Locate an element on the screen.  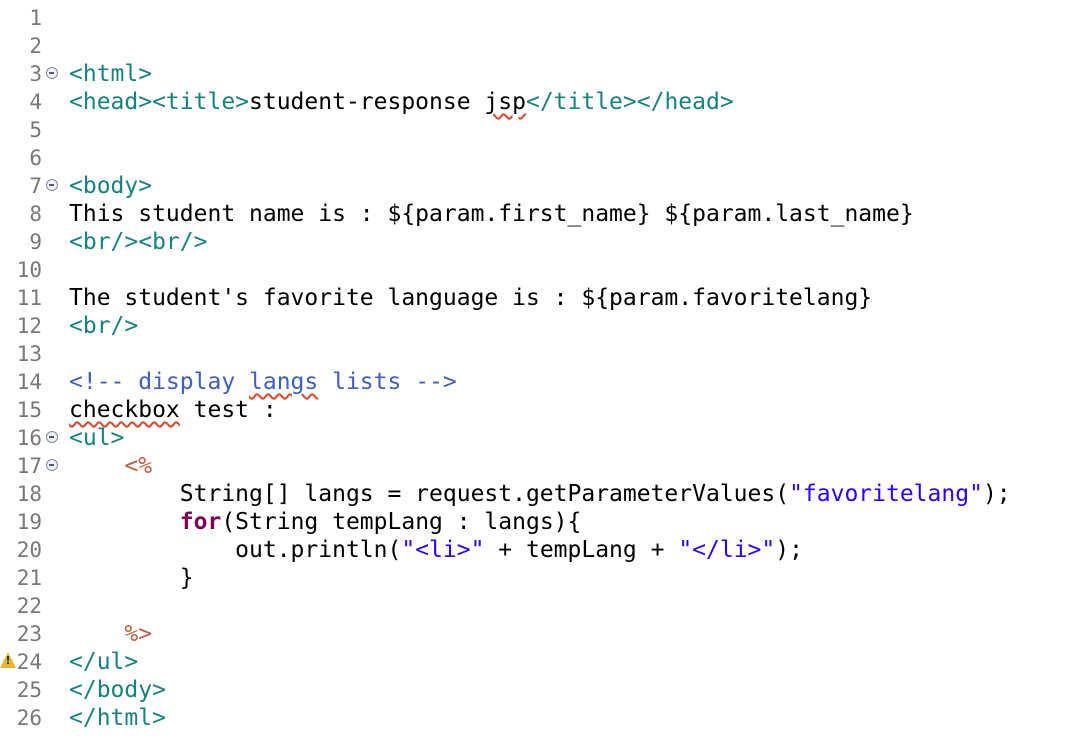
code-token: </html> is located at coordinates (117, 718).